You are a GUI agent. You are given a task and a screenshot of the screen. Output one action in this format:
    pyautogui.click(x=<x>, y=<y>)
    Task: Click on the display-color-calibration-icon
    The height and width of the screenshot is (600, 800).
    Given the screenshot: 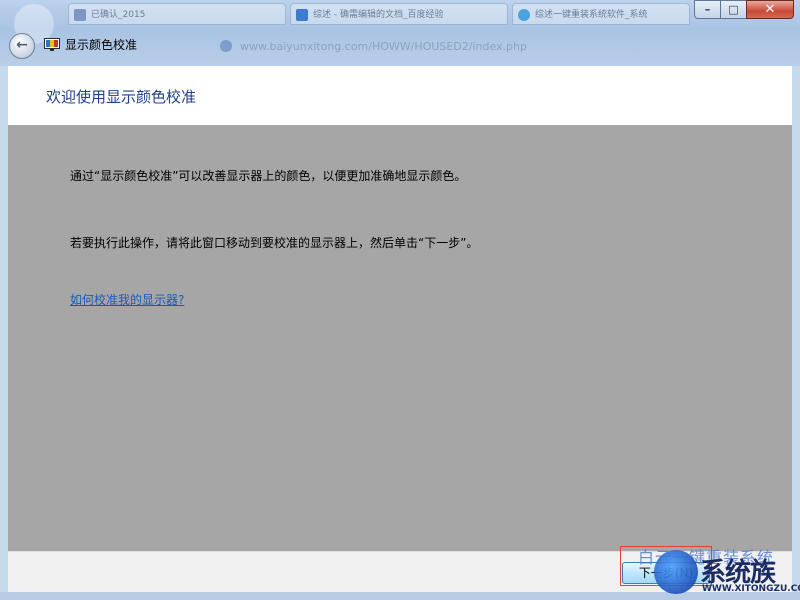 What is the action you would take?
    pyautogui.click(x=52, y=44)
    